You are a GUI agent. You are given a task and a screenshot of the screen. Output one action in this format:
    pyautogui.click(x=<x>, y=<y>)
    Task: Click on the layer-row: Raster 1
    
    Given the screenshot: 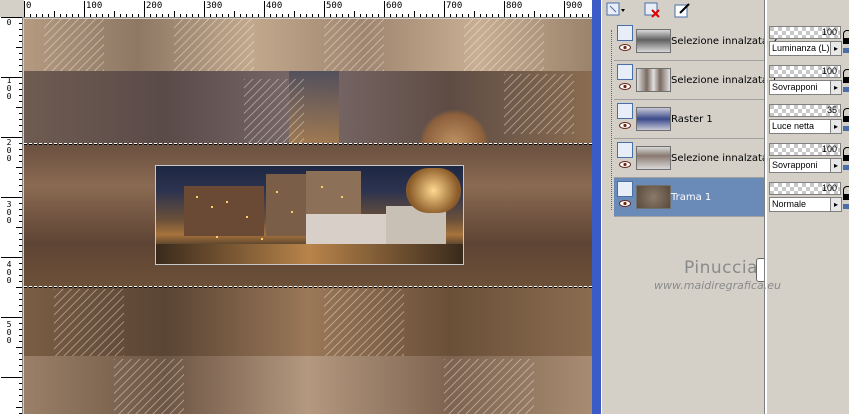 What is the action you would take?
    pyautogui.click(x=689, y=119)
    